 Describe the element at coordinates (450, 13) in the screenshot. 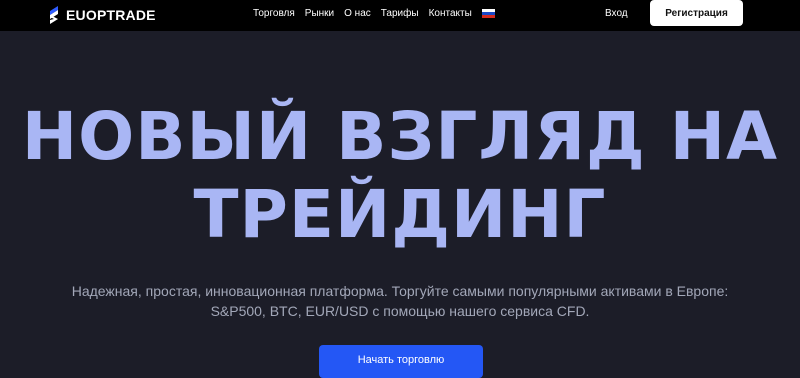

I see `nav-item-contacts: Контакты` at that location.